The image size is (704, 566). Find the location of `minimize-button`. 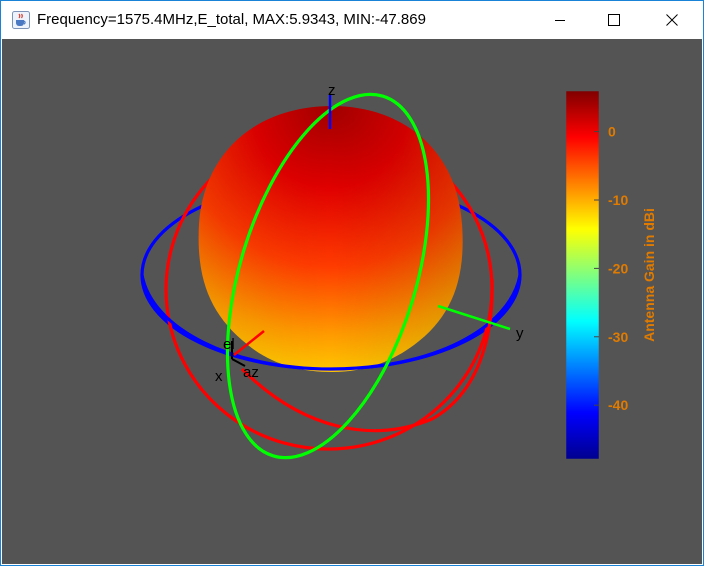

minimize-button is located at coordinates (560, 20).